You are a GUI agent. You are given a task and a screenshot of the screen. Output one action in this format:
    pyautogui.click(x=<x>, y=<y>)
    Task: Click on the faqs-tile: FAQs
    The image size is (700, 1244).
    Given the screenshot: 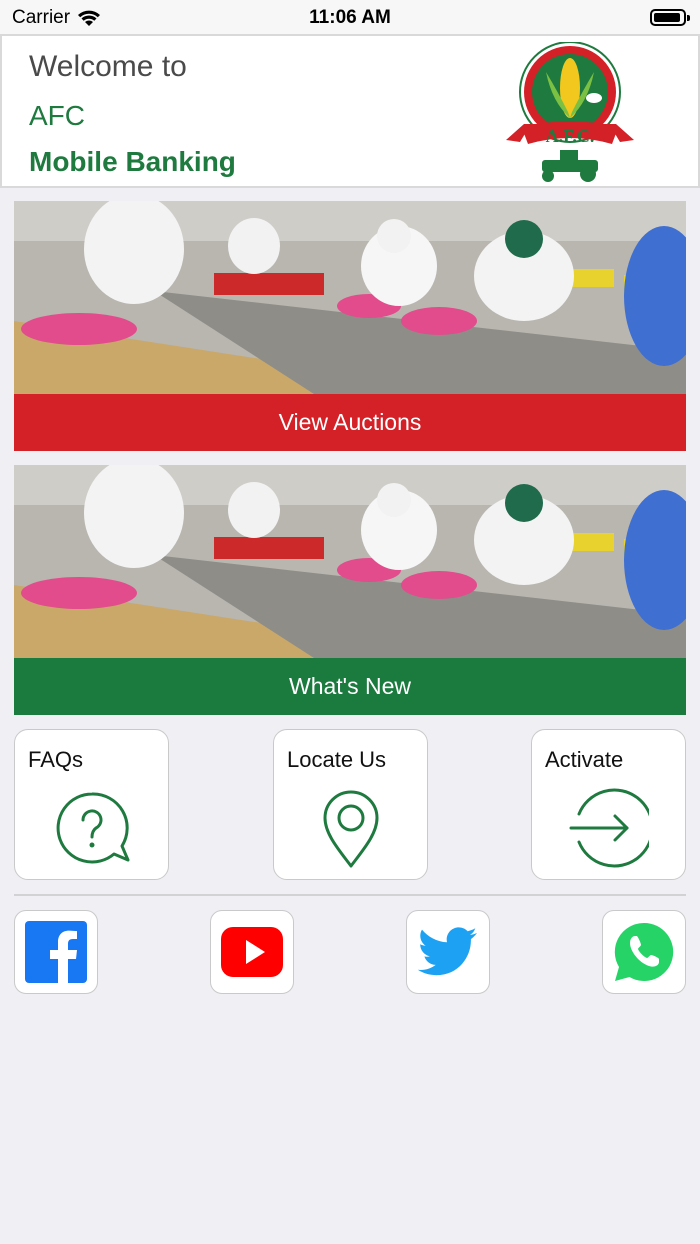 What is the action you would take?
    pyautogui.click(x=91, y=804)
    